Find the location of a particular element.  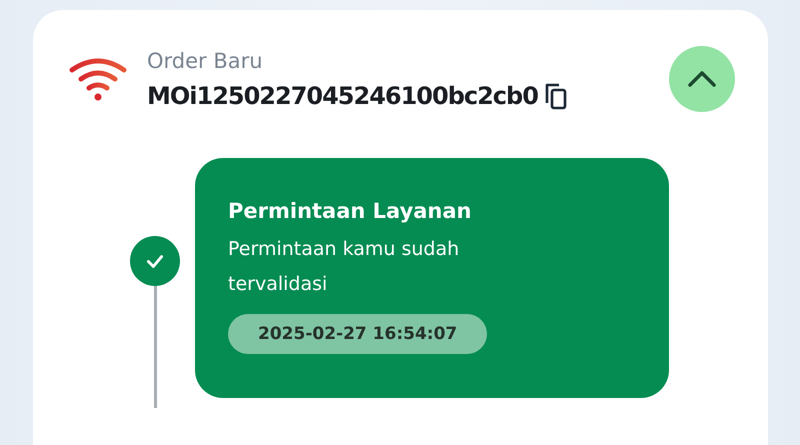

status-title: Permintaan Layanan is located at coordinates (350, 211).